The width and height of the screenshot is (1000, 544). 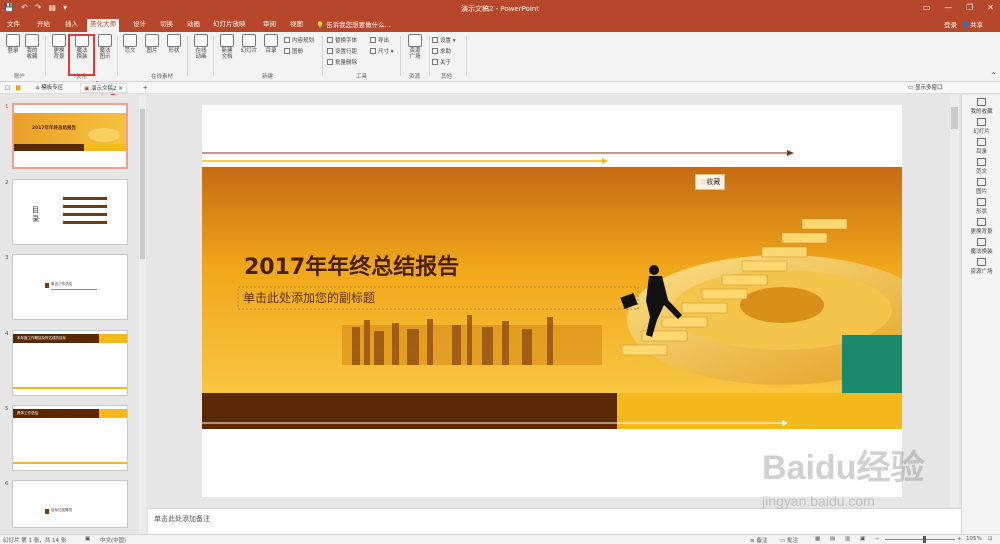 What do you see at coordinates (113, 540) in the screenshot?
I see `language-indicator: 中文(中国)` at bounding box center [113, 540].